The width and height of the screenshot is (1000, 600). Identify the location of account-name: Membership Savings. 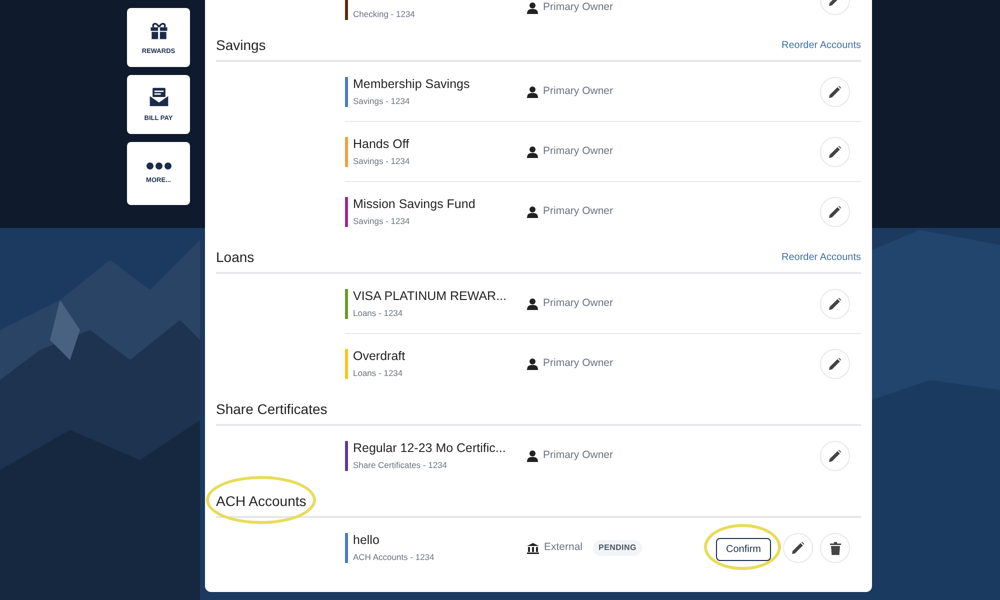
(411, 84).